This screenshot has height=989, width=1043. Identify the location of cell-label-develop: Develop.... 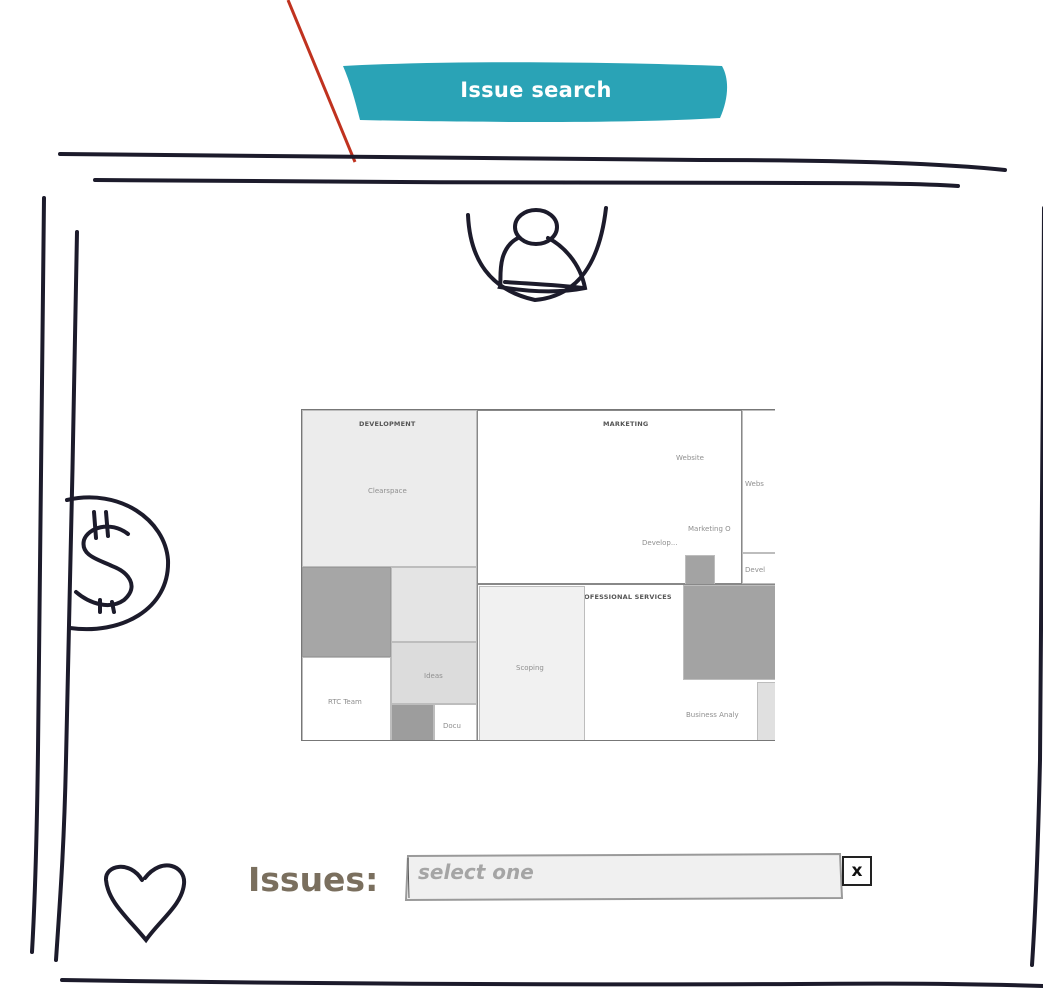
(660, 543).